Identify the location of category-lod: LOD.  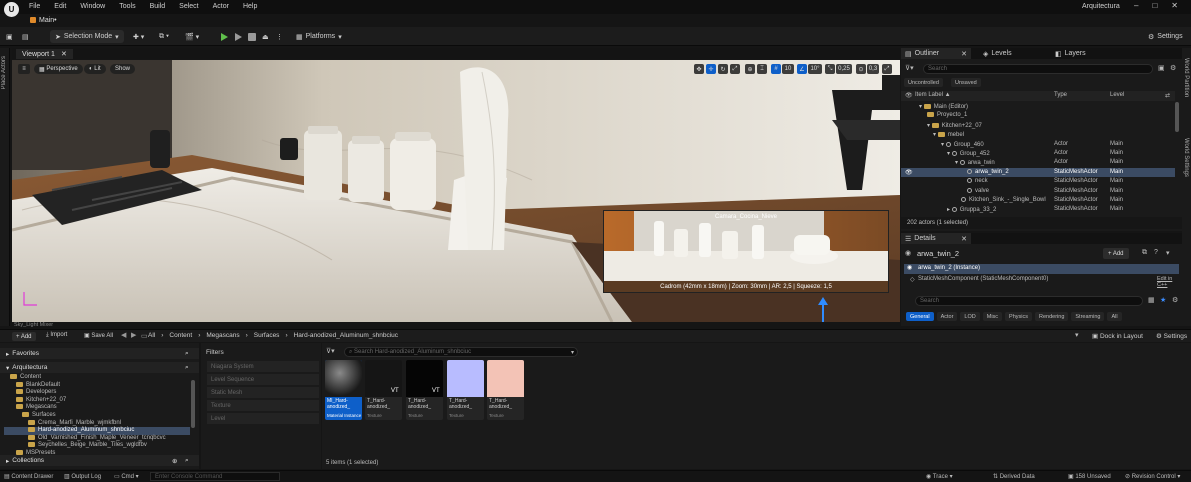
(970, 316).